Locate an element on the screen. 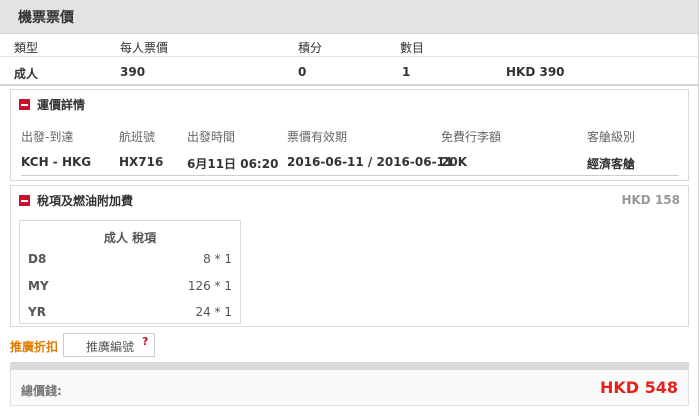 The image size is (699, 416). tax-code: YR is located at coordinates (37, 312).